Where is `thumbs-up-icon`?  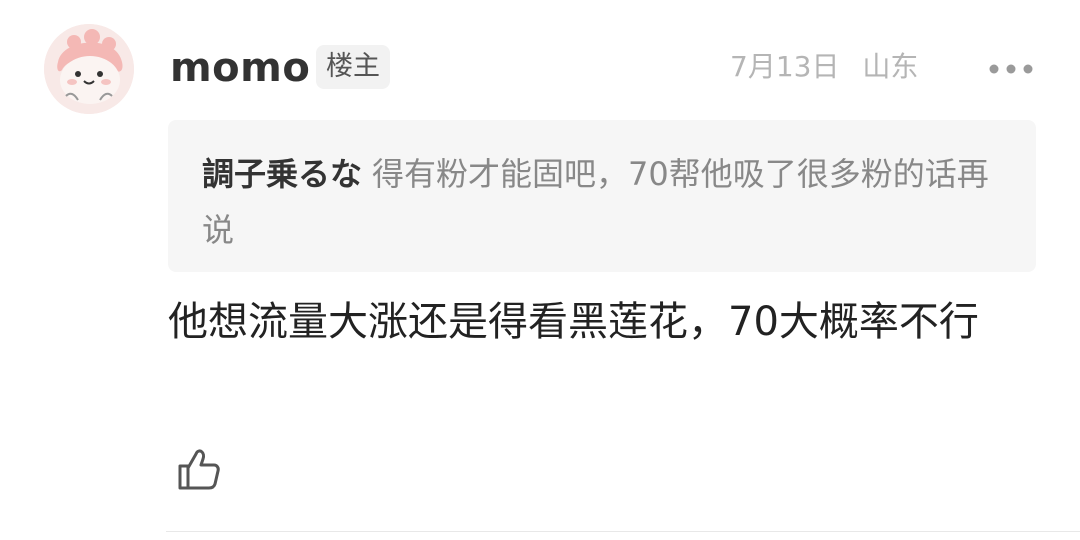
thumbs-up-icon is located at coordinates (199, 469).